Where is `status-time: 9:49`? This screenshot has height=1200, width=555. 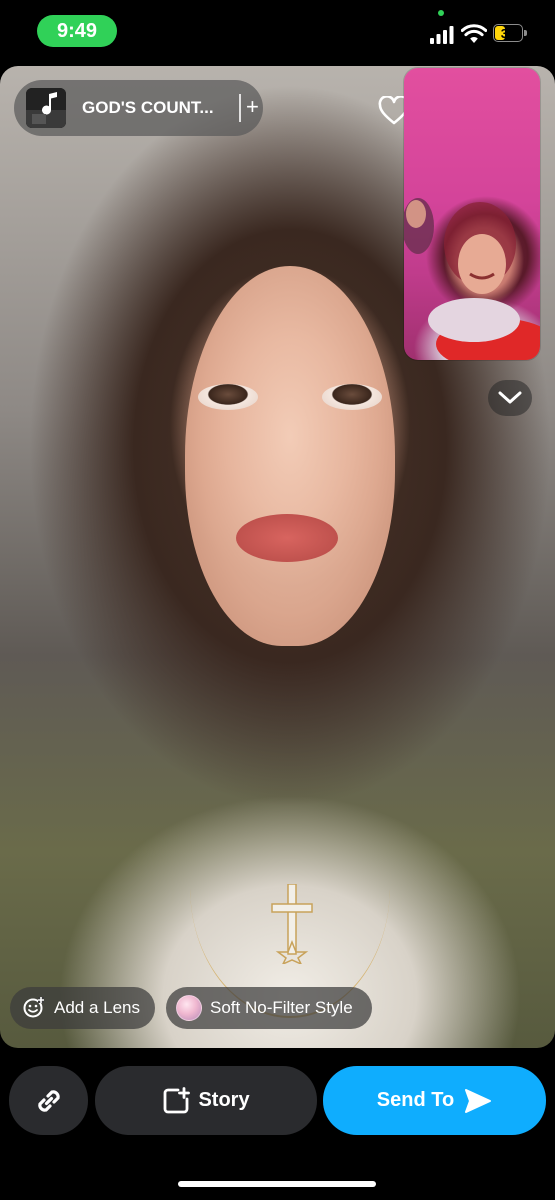 status-time: 9:49 is located at coordinates (77, 30).